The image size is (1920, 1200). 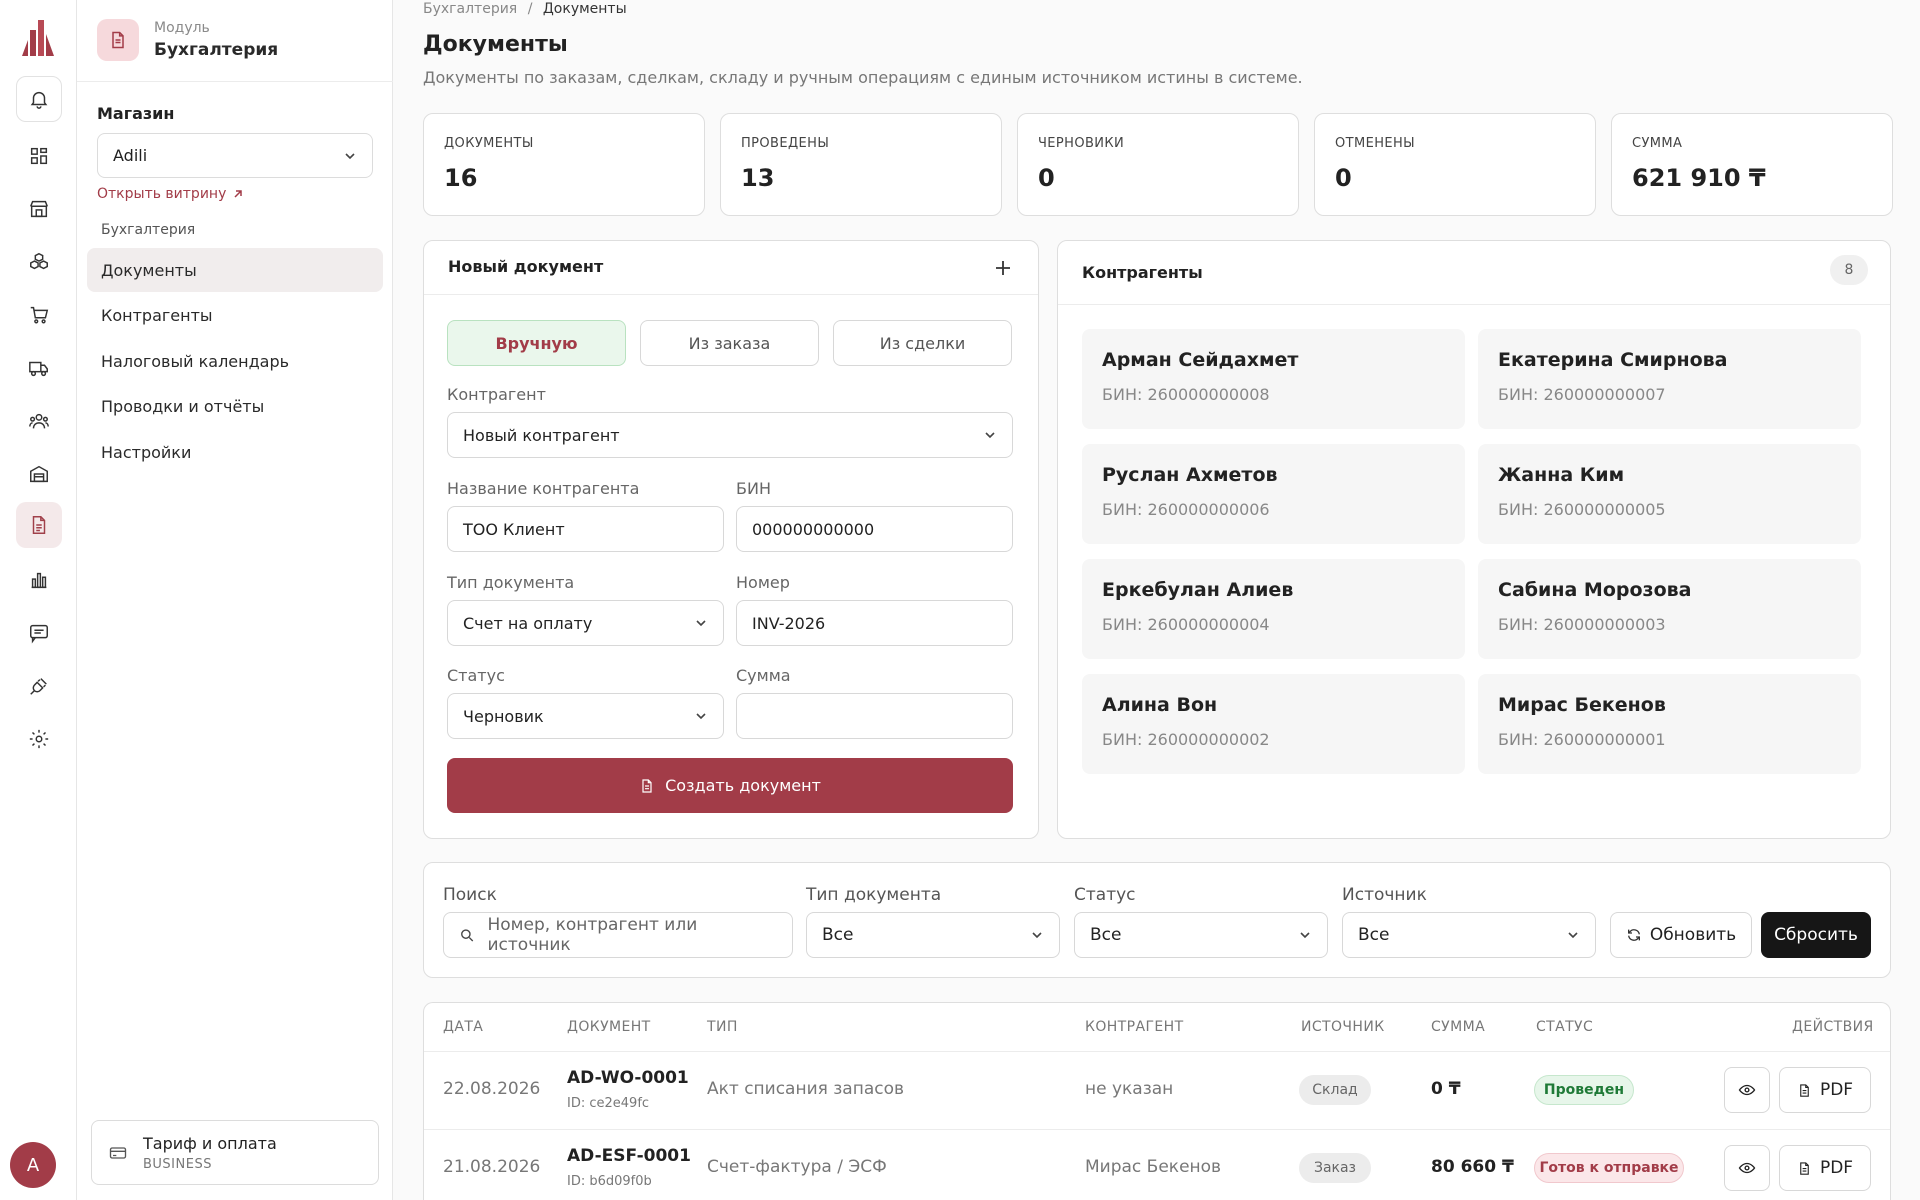 I want to click on bin-input: 000000000000, so click(x=874, y=529).